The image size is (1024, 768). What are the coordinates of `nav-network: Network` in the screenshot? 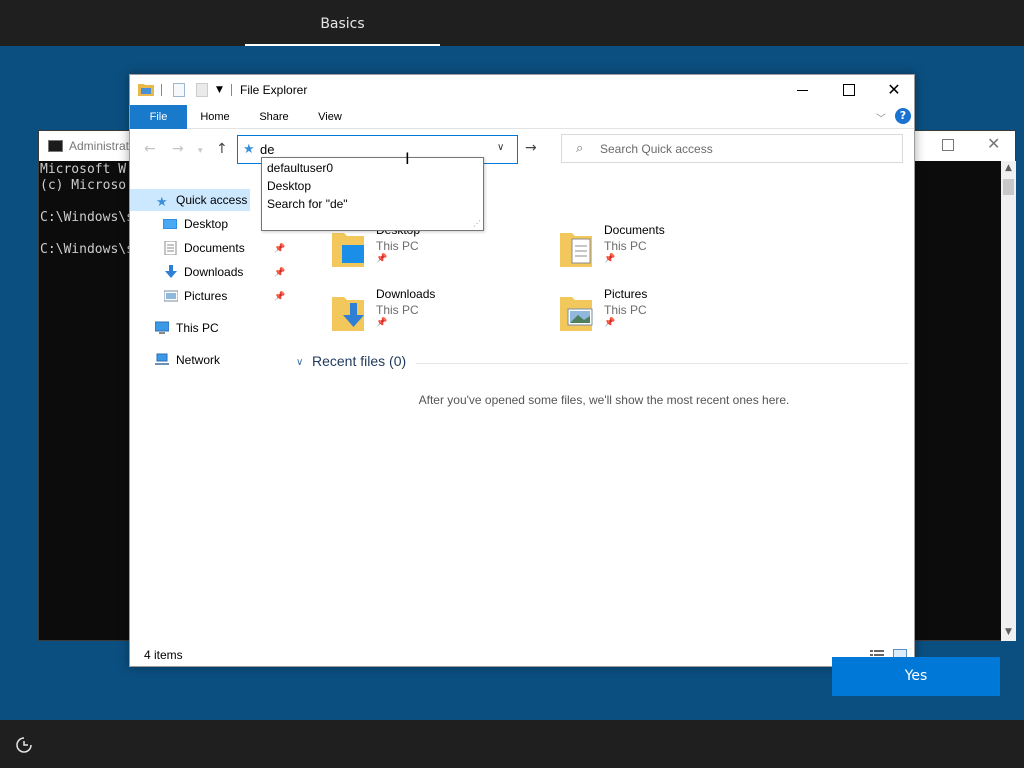 It's located at (211, 360).